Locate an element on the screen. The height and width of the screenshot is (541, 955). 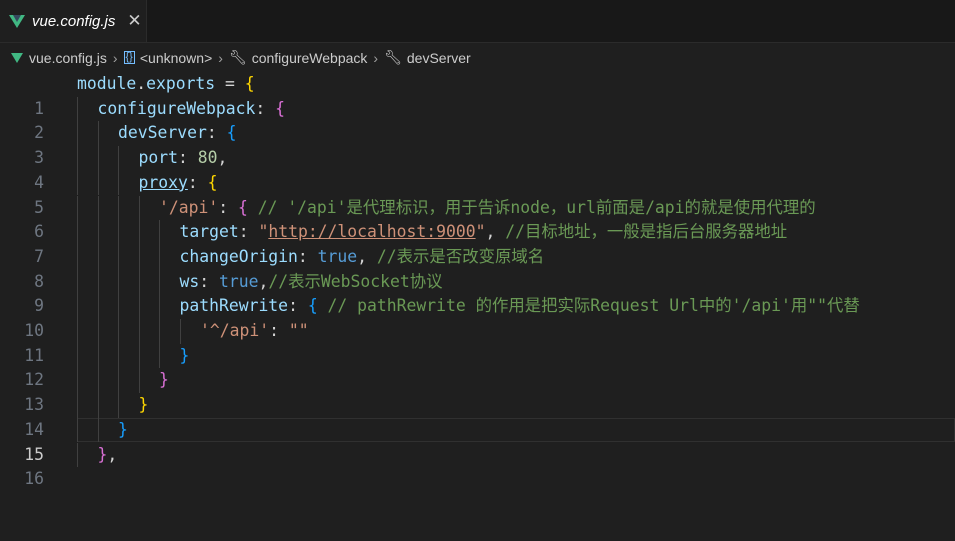
breadcrumb-devserver-label: devServer is located at coordinates (438, 57).